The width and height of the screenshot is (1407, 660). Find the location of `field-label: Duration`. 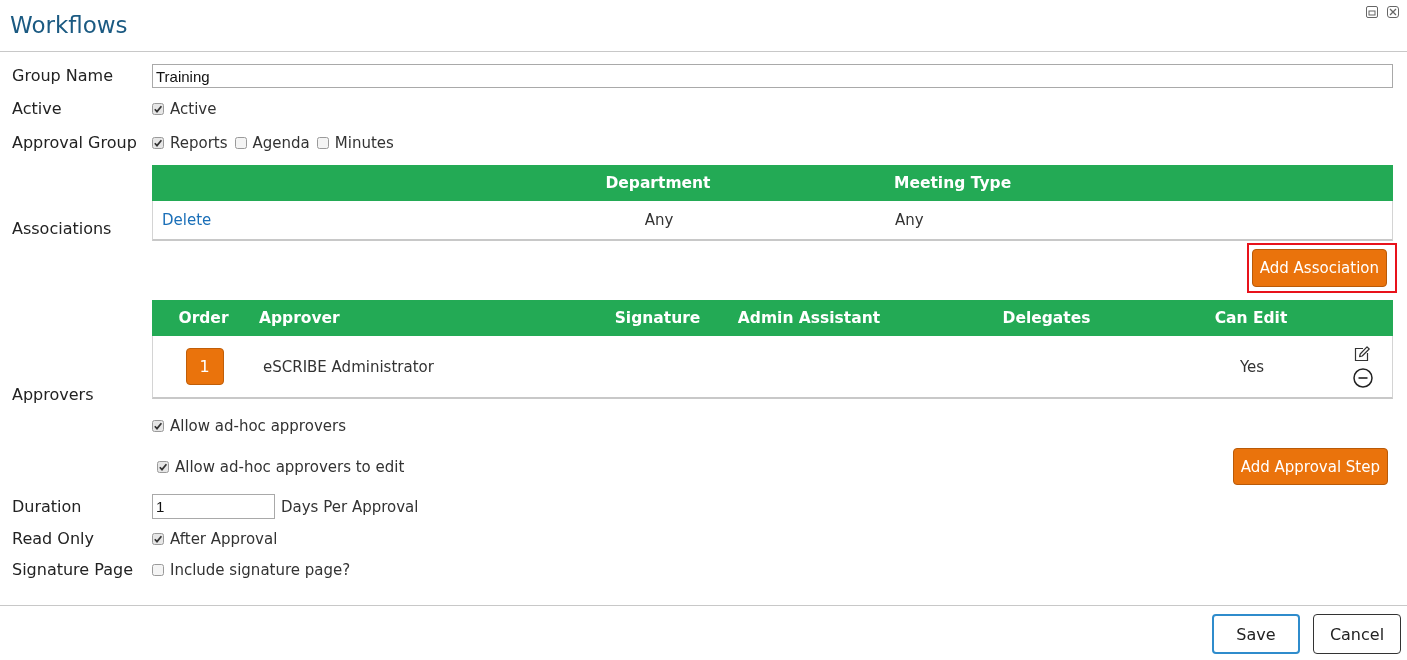

field-label: Duration is located at coordinates (47, 506).